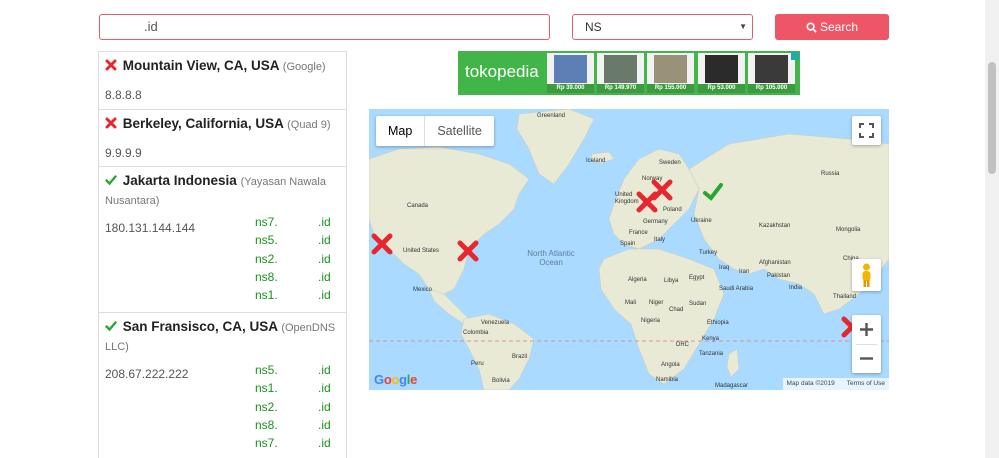  I want to click on map-label: Russia, so click(830, 174).